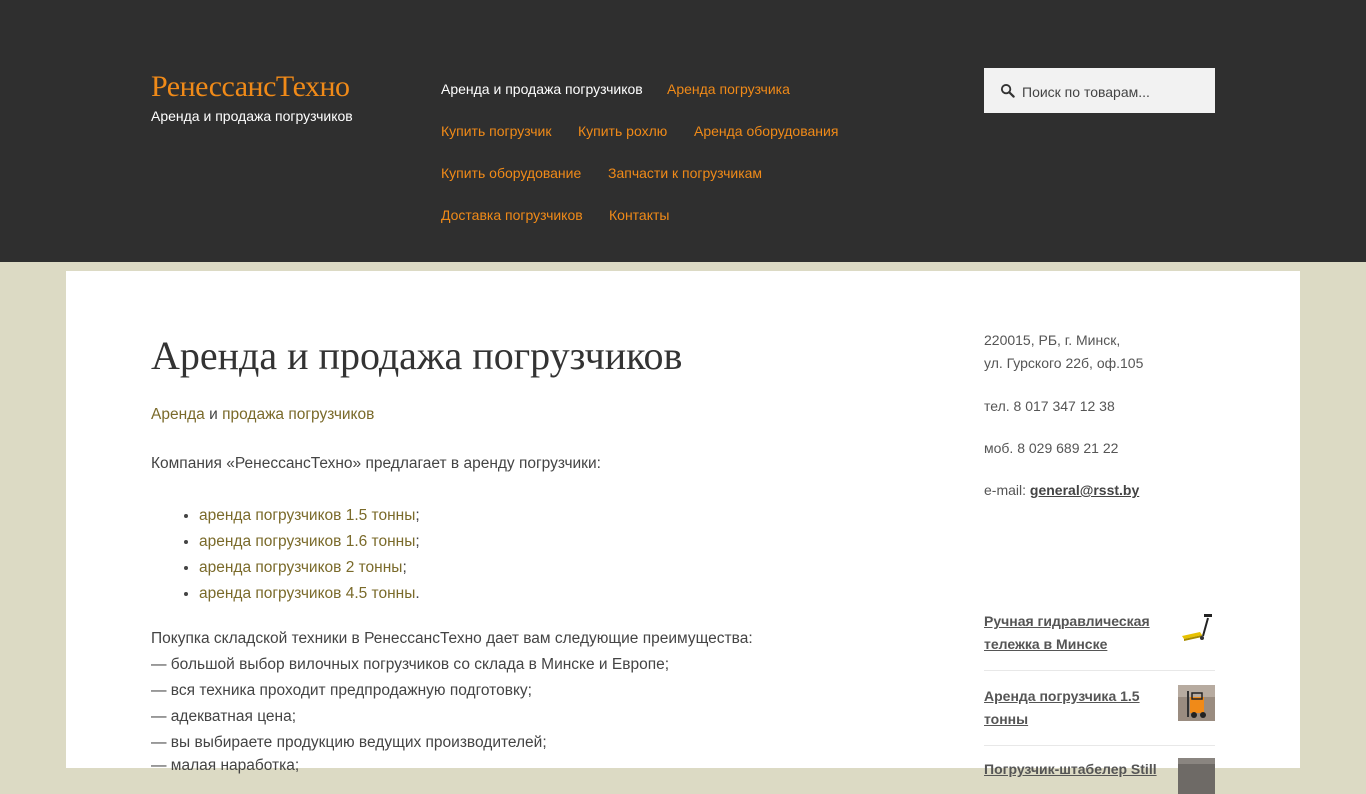 The width and height of the screenshot is (1366, 794). I want to click on list-item: аренда погрузчиков 2 тонны;, so click(309, 568).